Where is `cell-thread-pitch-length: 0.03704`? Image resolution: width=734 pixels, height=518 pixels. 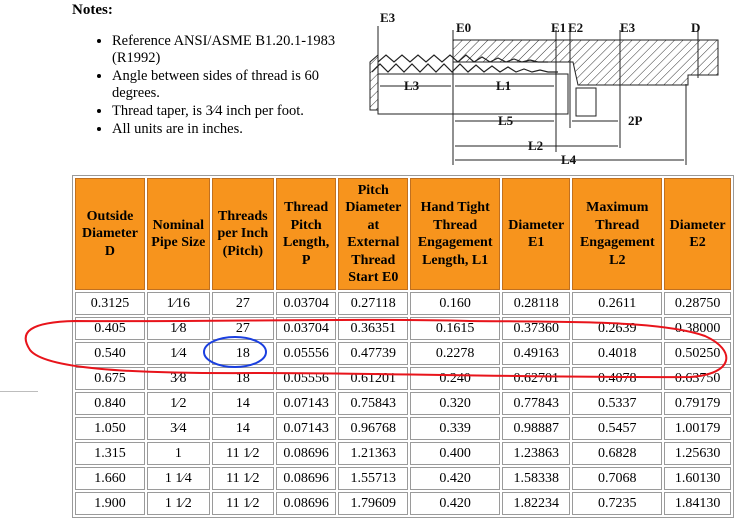 cell-thread-pitch-length: 0.03704 is located at coordinates (306, 303).